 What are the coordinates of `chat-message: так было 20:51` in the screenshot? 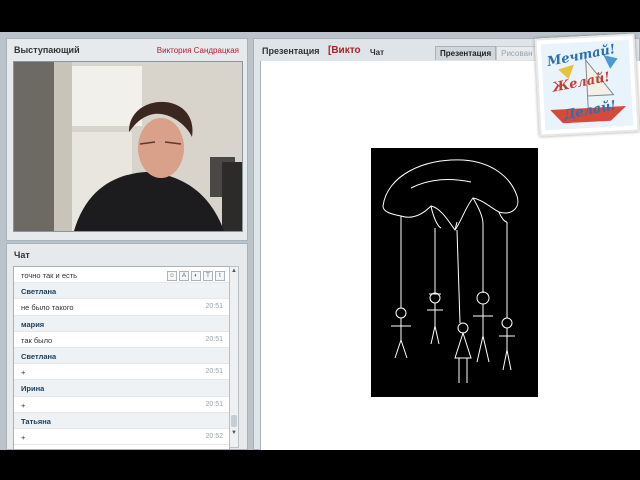 It's located at (121, 340).